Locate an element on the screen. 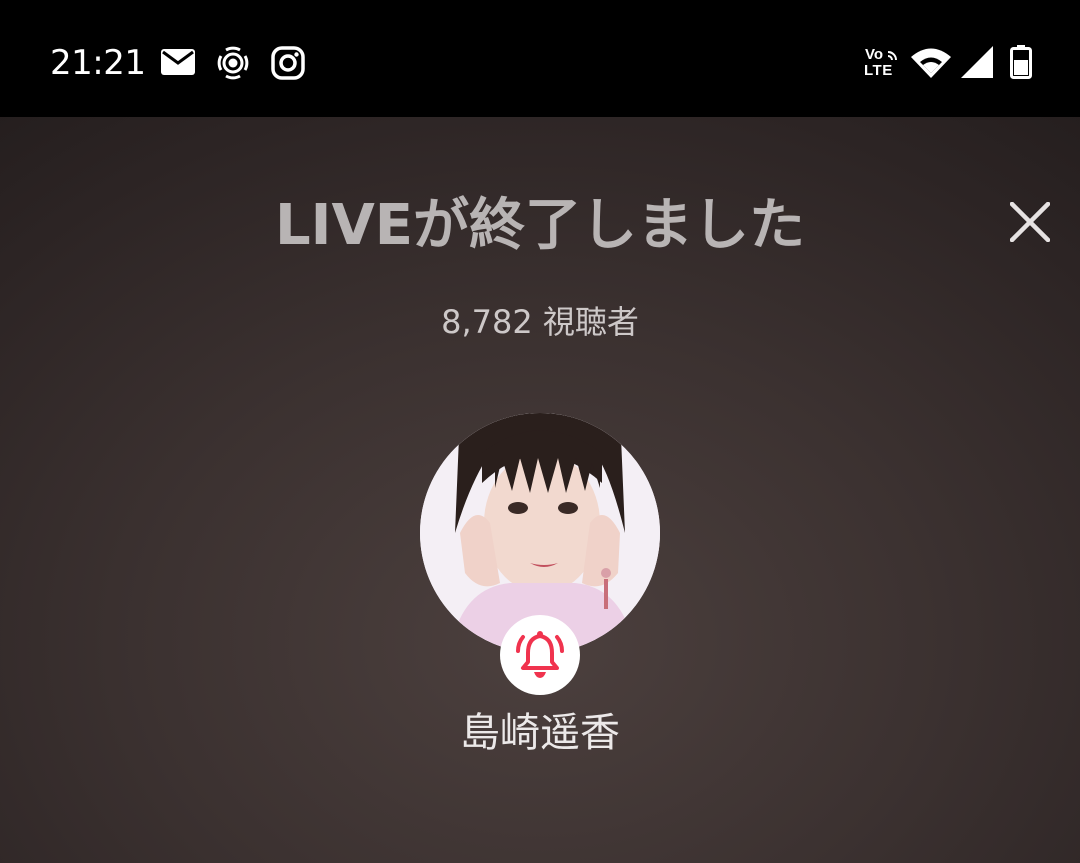 The height and width of the screenshot is (863, 1080). close-icon is located at coordinates (1030, 222).